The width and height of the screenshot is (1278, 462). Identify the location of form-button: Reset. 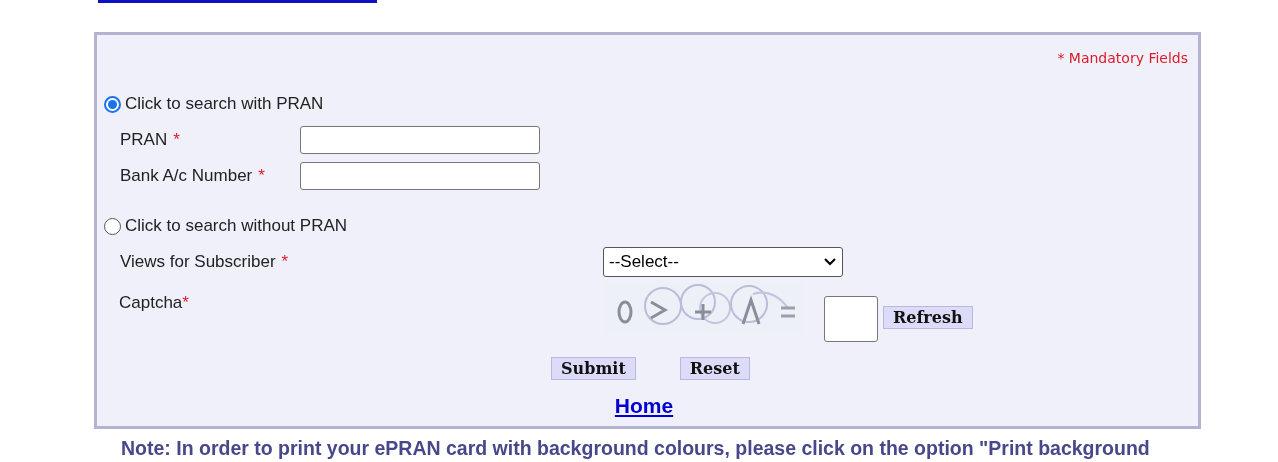
(714, 368).